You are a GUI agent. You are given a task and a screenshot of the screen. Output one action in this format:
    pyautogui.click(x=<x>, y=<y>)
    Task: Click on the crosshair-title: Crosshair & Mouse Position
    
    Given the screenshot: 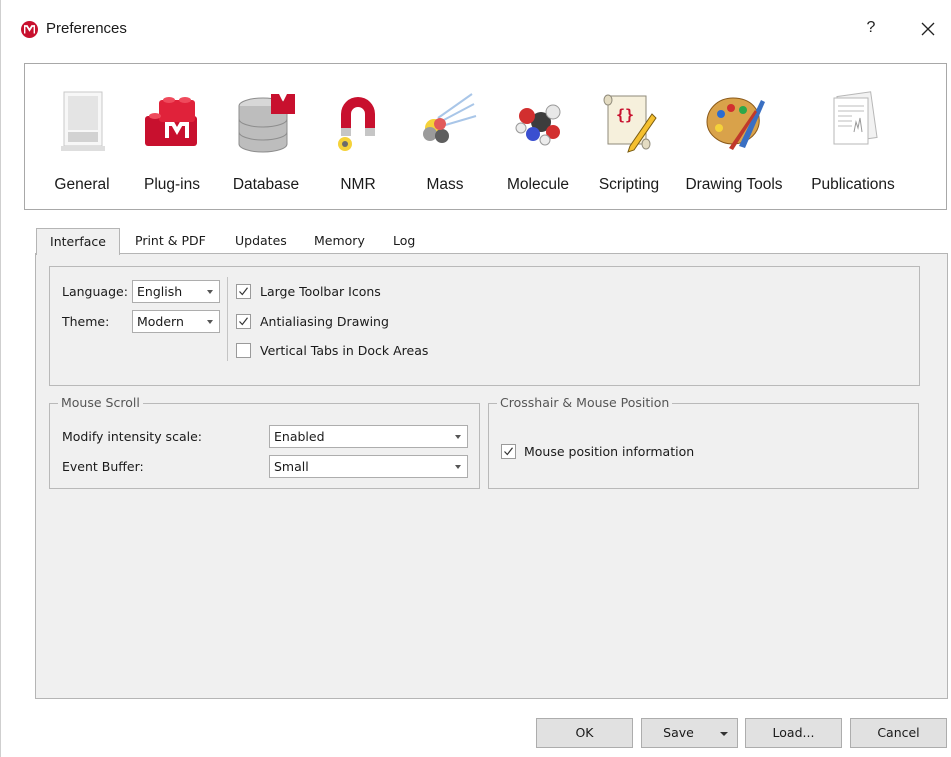 What is the action you would take?
    pyautogui.click(x=585, y=402)
    